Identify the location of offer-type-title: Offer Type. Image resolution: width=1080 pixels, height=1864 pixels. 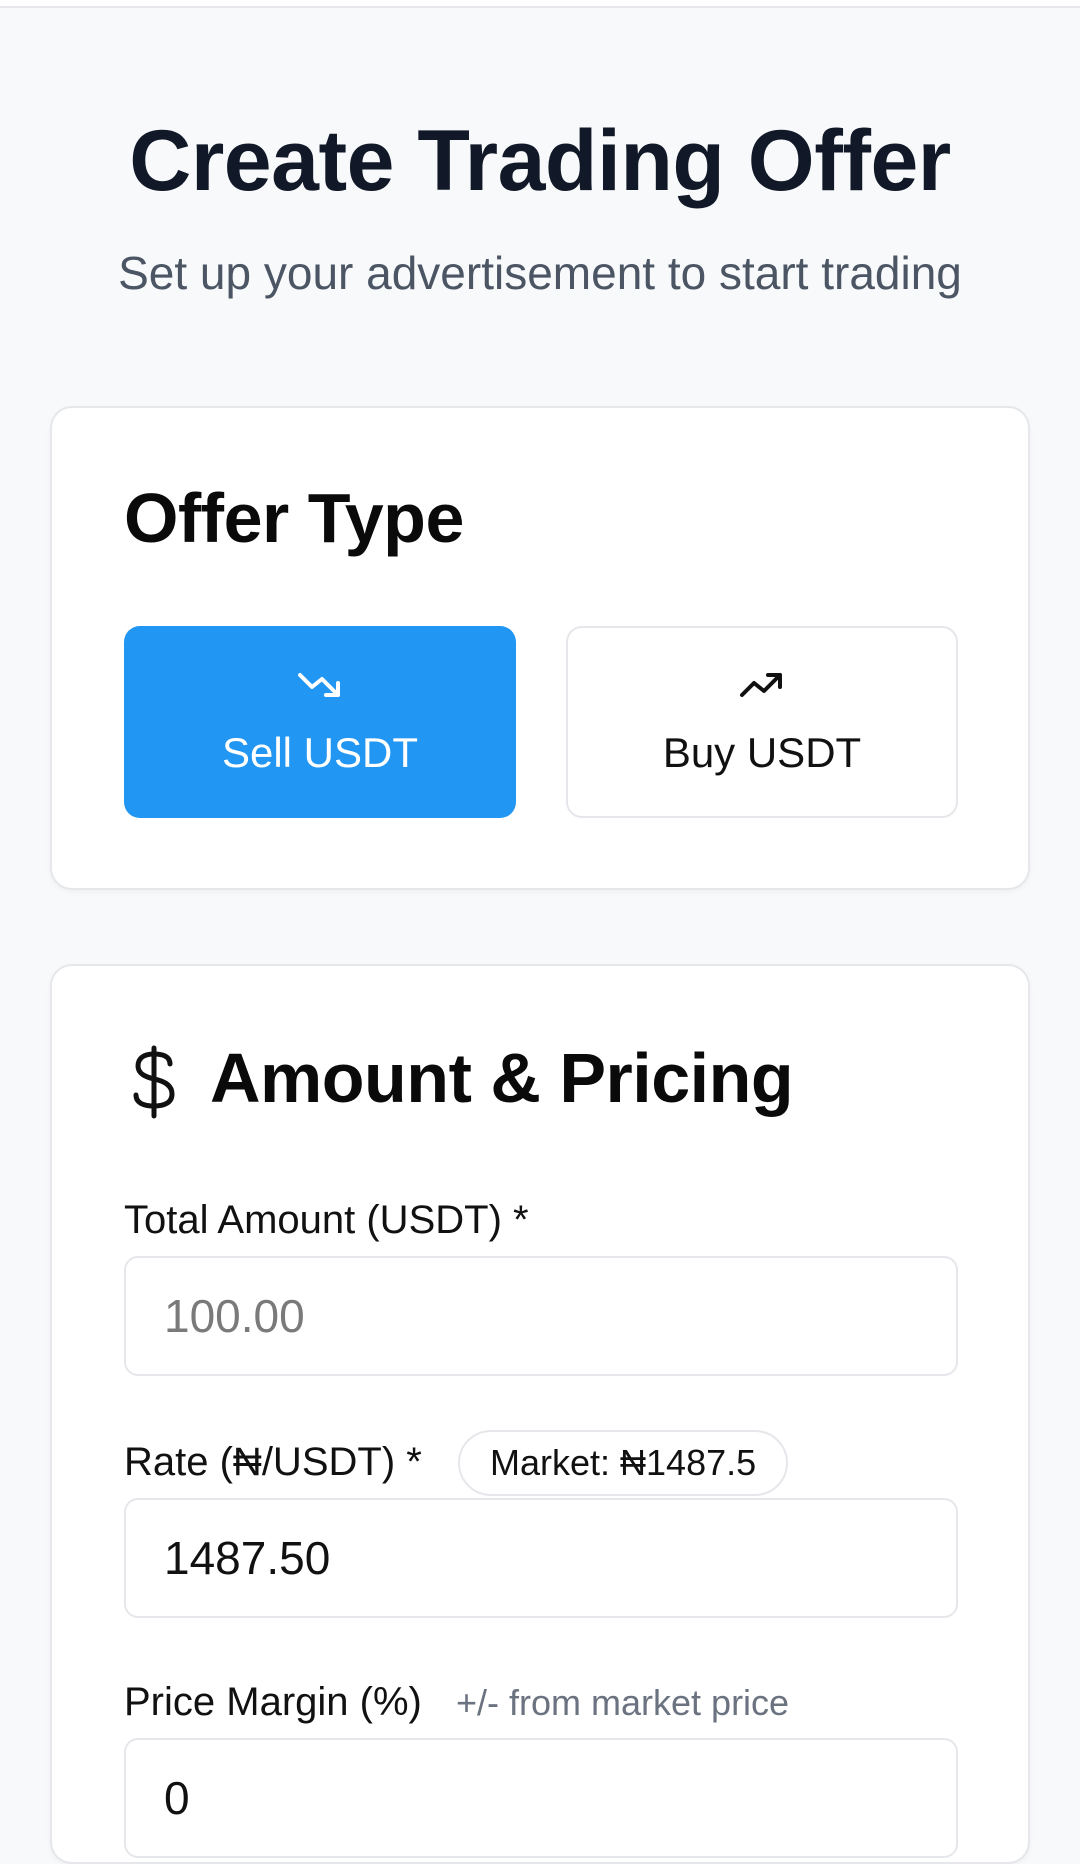
(294, 518).